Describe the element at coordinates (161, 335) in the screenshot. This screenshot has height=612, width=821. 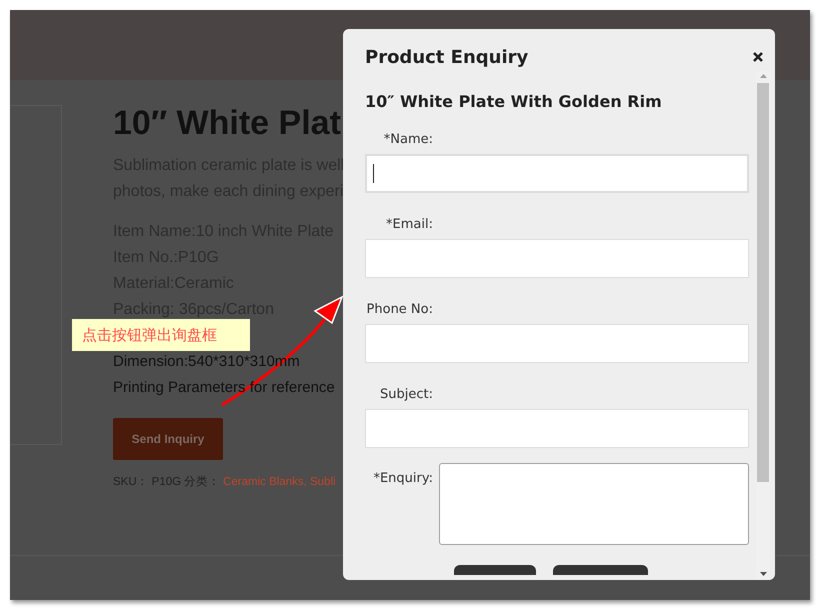
I see `annotation-note: 点击按钮弹出询盘框` at that location.